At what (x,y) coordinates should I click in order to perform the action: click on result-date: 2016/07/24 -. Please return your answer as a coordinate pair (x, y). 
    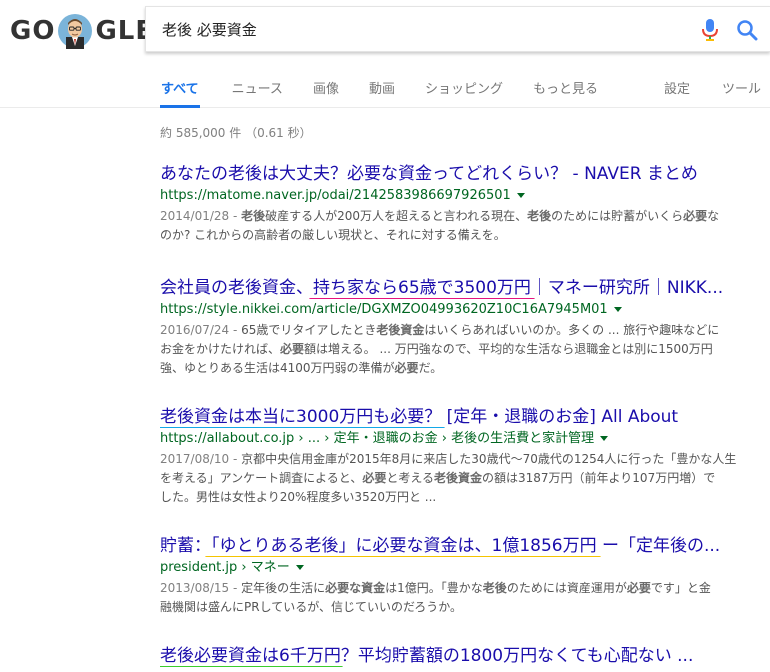
    Looking at the image, I should click on (201, 330).